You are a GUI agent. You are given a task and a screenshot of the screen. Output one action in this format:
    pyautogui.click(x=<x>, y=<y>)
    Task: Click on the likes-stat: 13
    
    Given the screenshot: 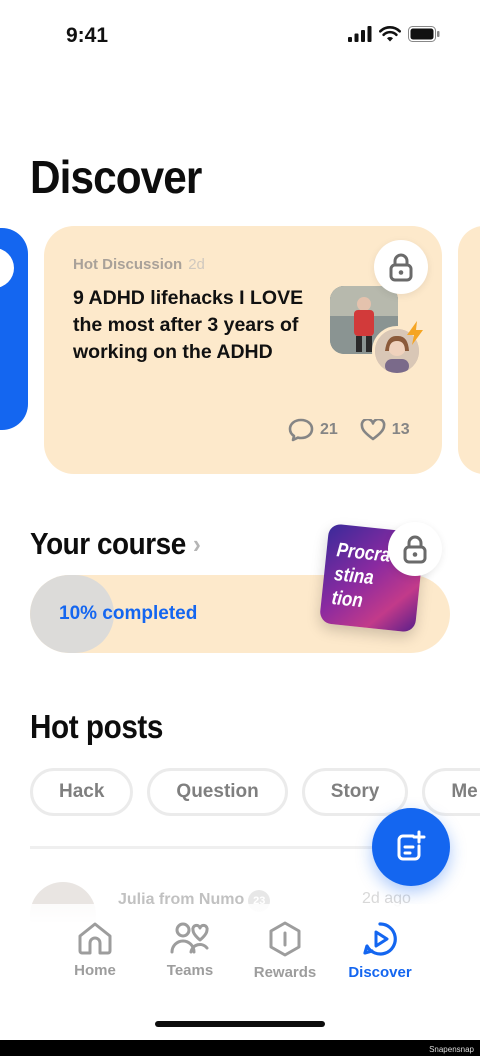 What is the action you would take?
    pyautogui.click(x=385, y=430)
    